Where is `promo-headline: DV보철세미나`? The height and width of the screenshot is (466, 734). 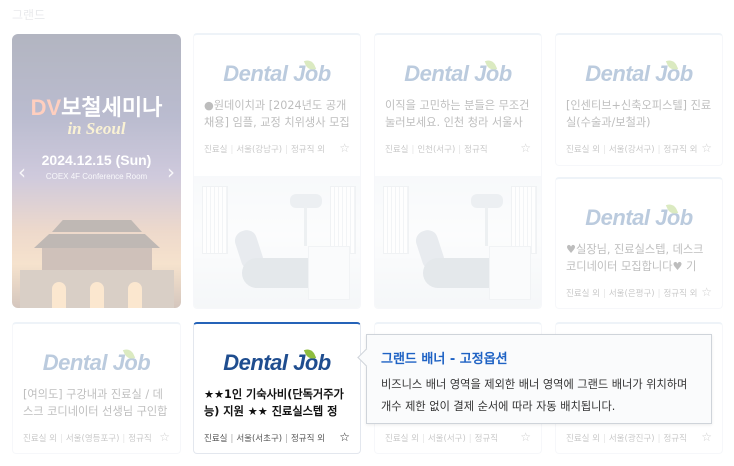
promo-headline: DV보철세미나 is located at coordinates (96, 107).